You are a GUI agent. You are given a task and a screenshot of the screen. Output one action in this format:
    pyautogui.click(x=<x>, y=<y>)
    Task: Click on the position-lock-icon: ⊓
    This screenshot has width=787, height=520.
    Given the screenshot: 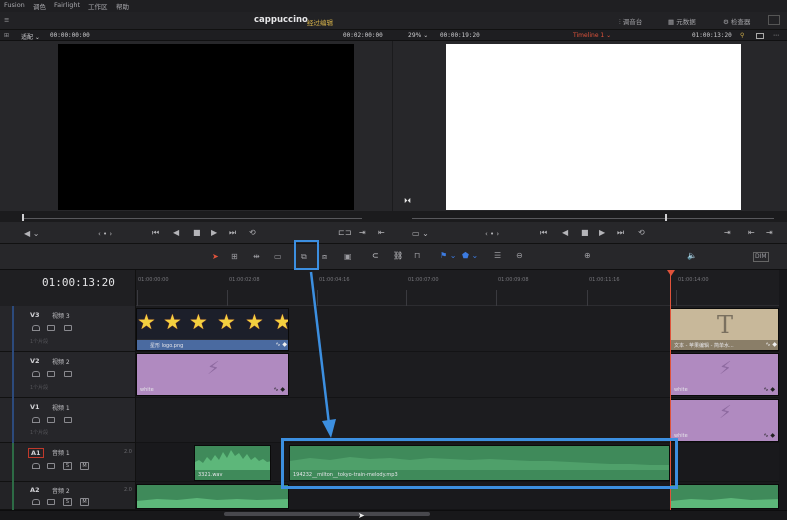 What is the action you would take?
    pyautogui.click(x=417, y=256)
    